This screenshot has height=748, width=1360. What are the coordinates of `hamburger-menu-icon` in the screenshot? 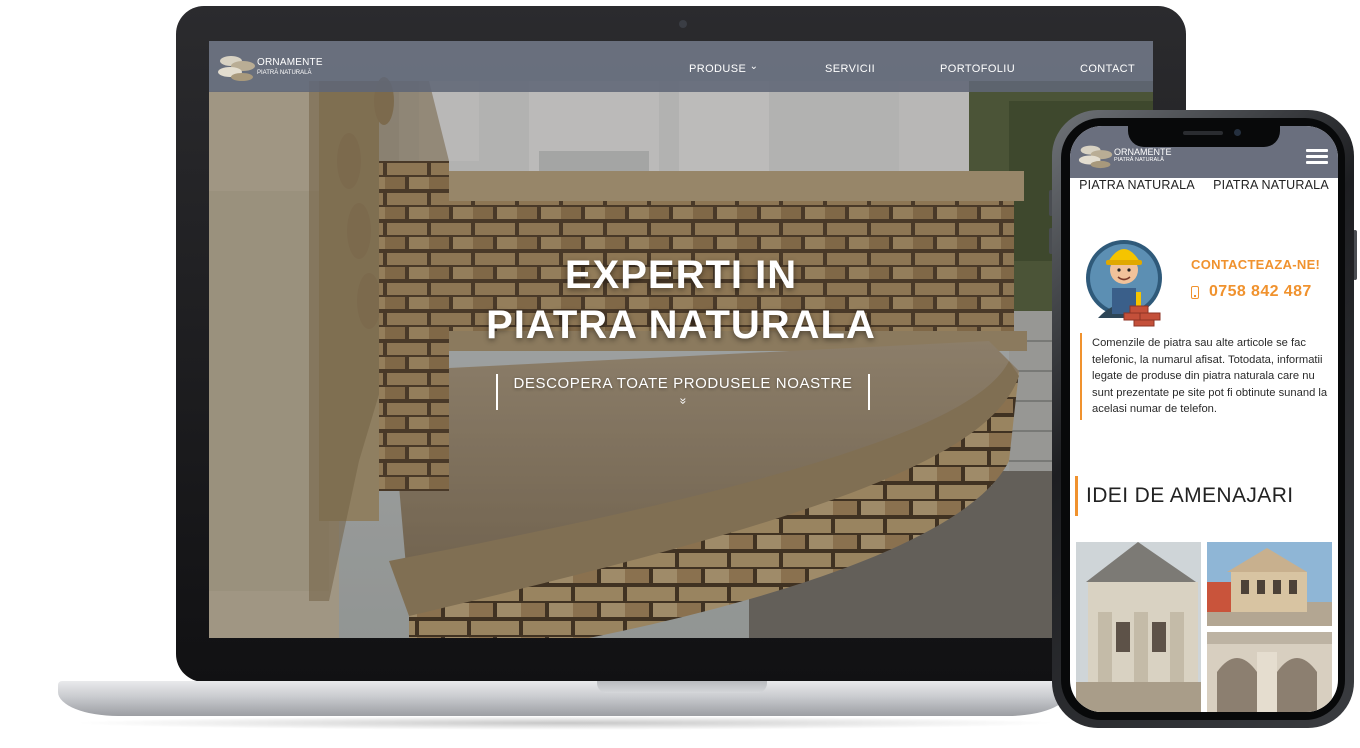 It's located at (1317, 157).